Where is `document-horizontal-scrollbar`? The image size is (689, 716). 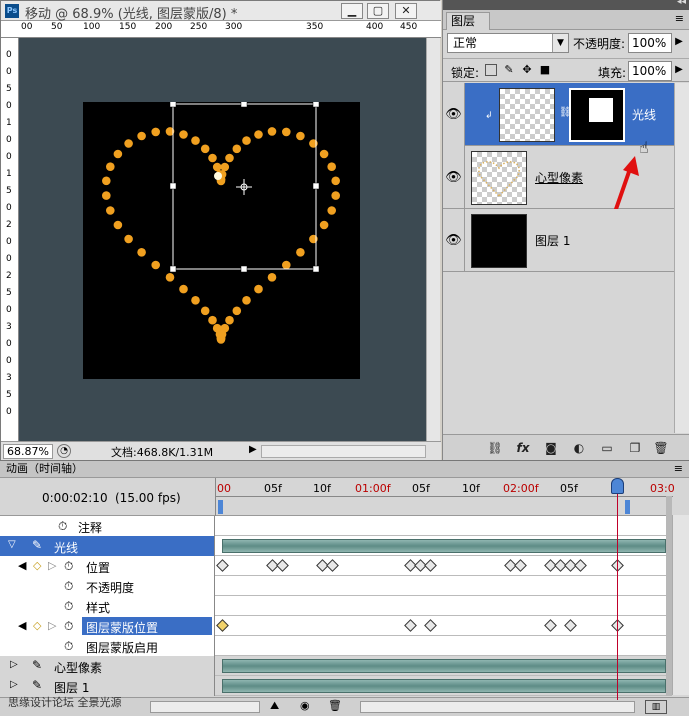 document-horizontal-scrollbar is located at coordinates (343, 451).